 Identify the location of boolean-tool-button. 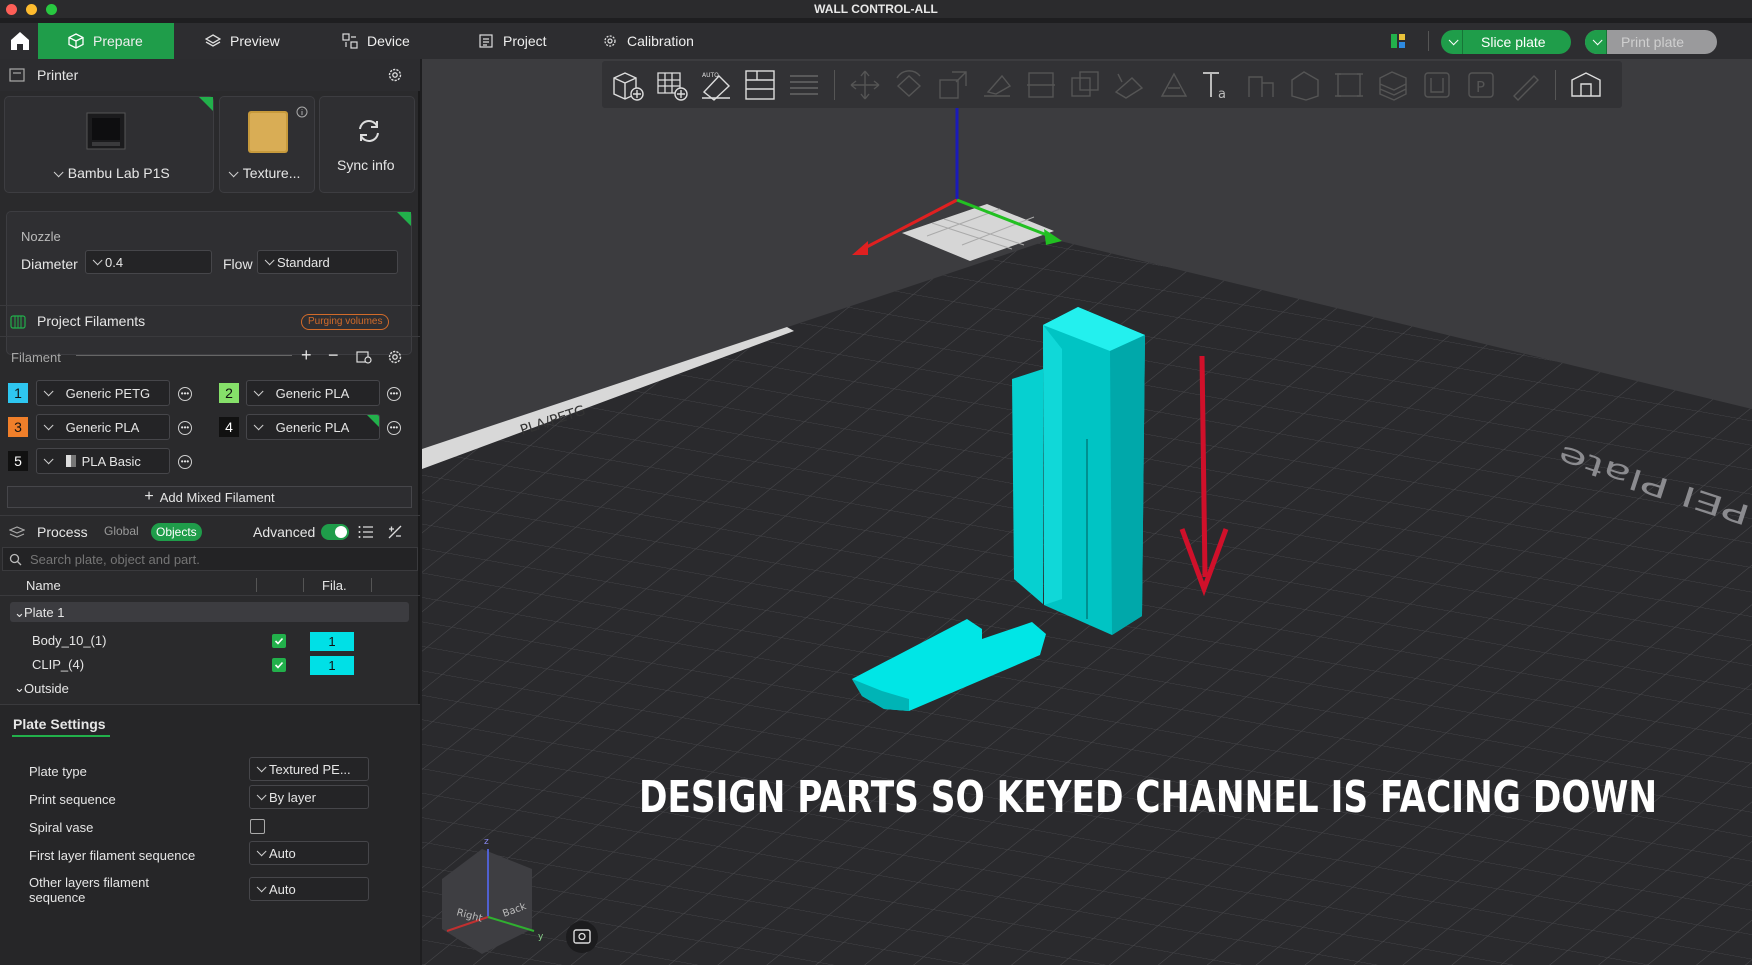
(1085, 85).